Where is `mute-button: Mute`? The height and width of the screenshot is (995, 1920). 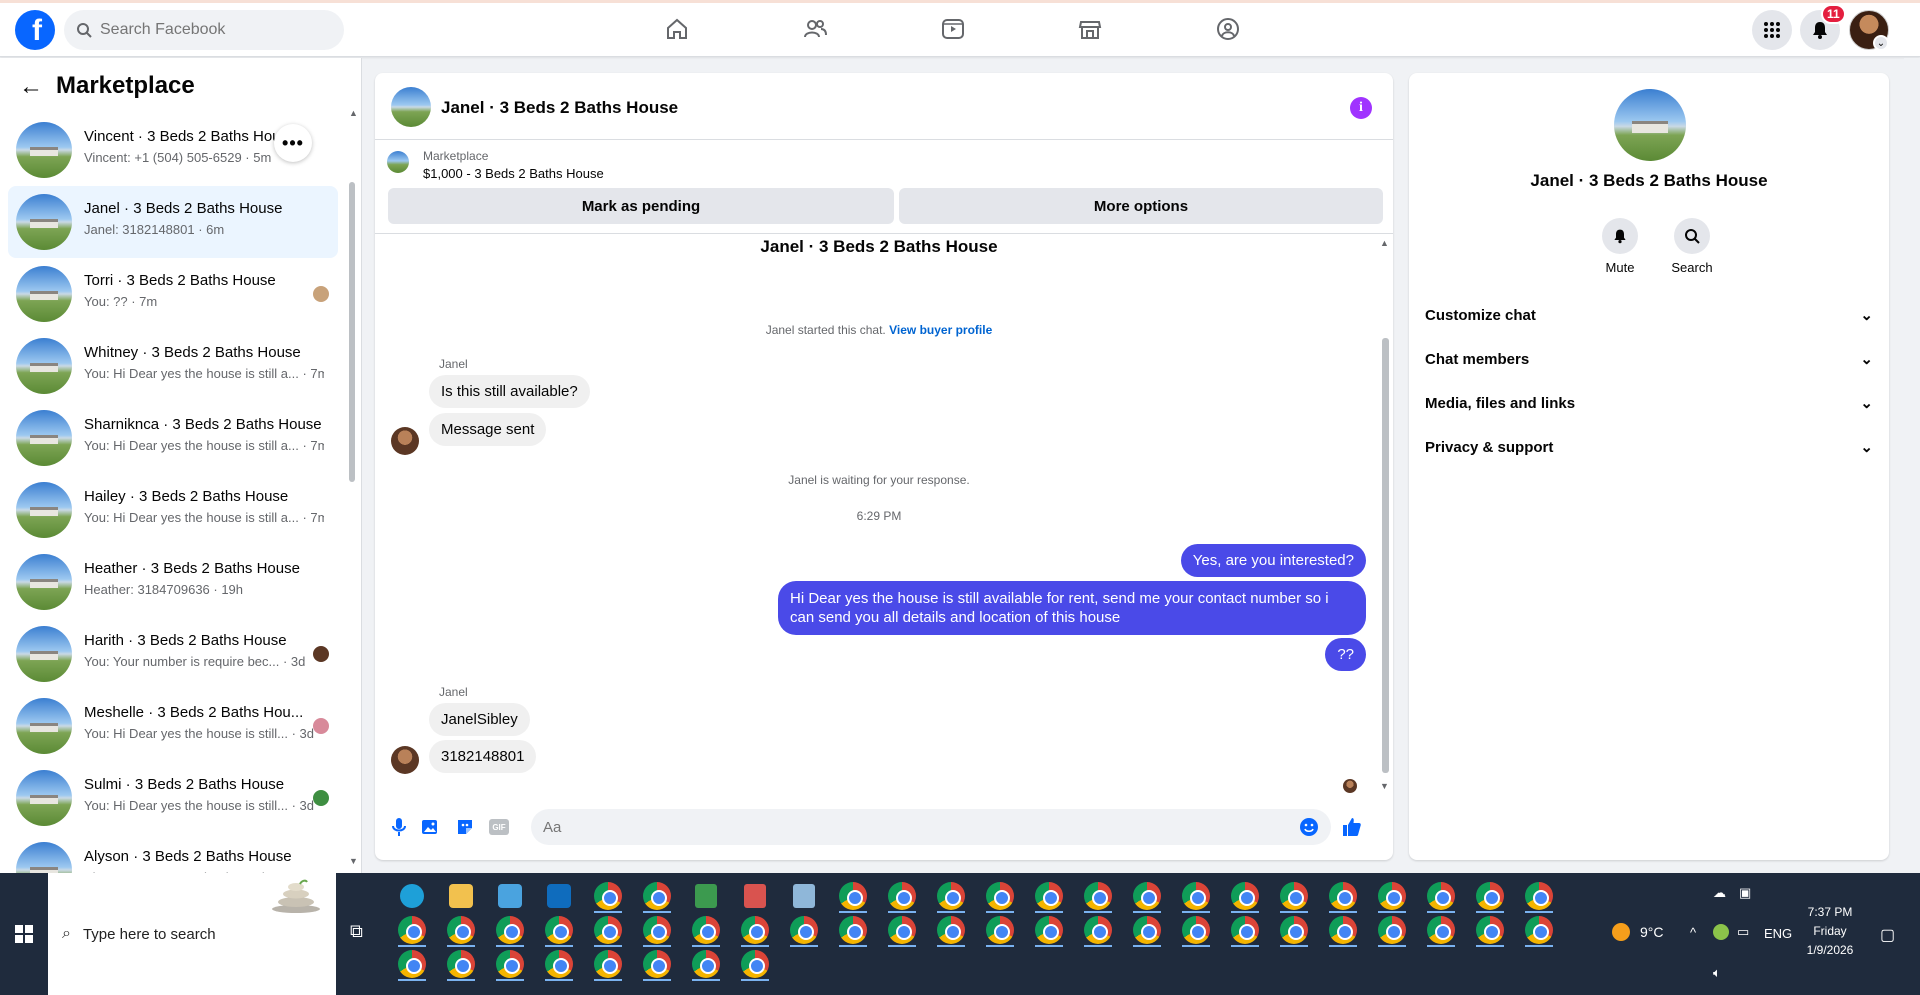 mute-button: Mute is located at coordinates (1620, 246).